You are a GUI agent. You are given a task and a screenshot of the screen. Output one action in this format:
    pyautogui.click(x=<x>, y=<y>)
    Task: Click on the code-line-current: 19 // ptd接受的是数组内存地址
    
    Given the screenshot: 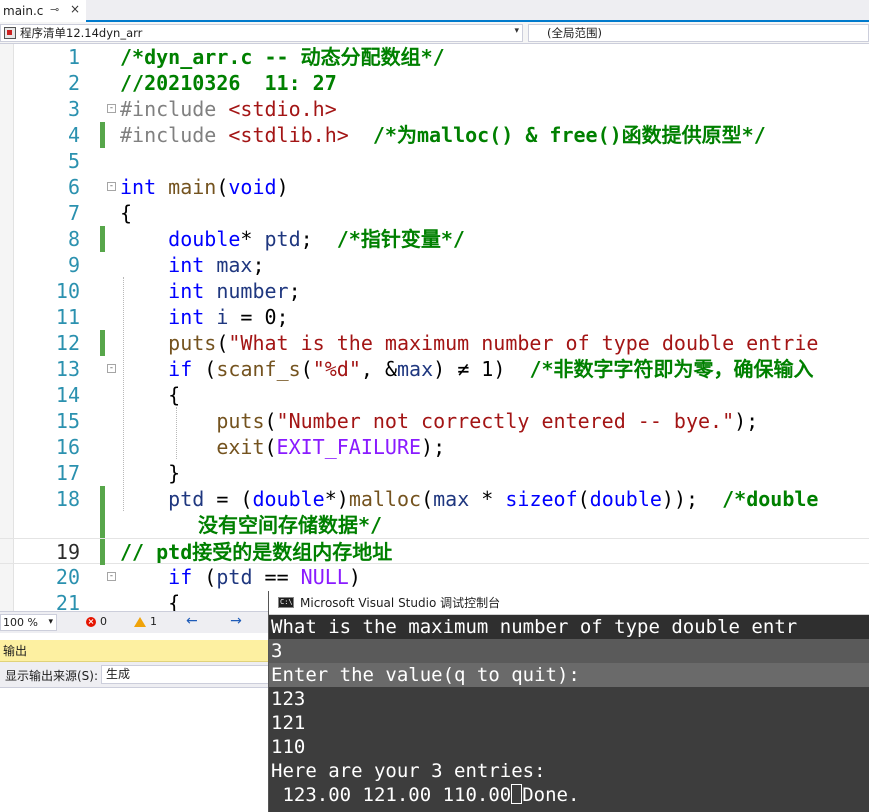 What is the action you would take?
    pyautogui.click(x=434, y=551)
    